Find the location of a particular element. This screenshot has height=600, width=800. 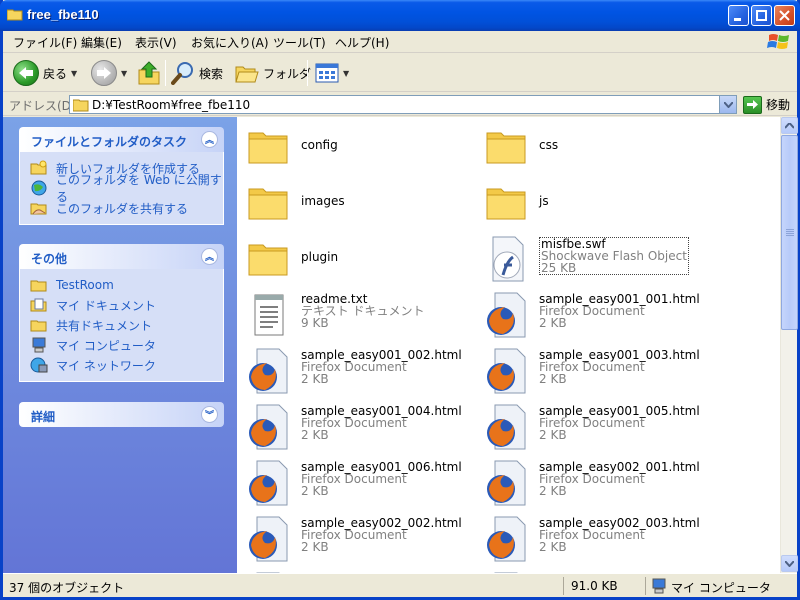

file-item-config: config is located at coordinates (291, 148).